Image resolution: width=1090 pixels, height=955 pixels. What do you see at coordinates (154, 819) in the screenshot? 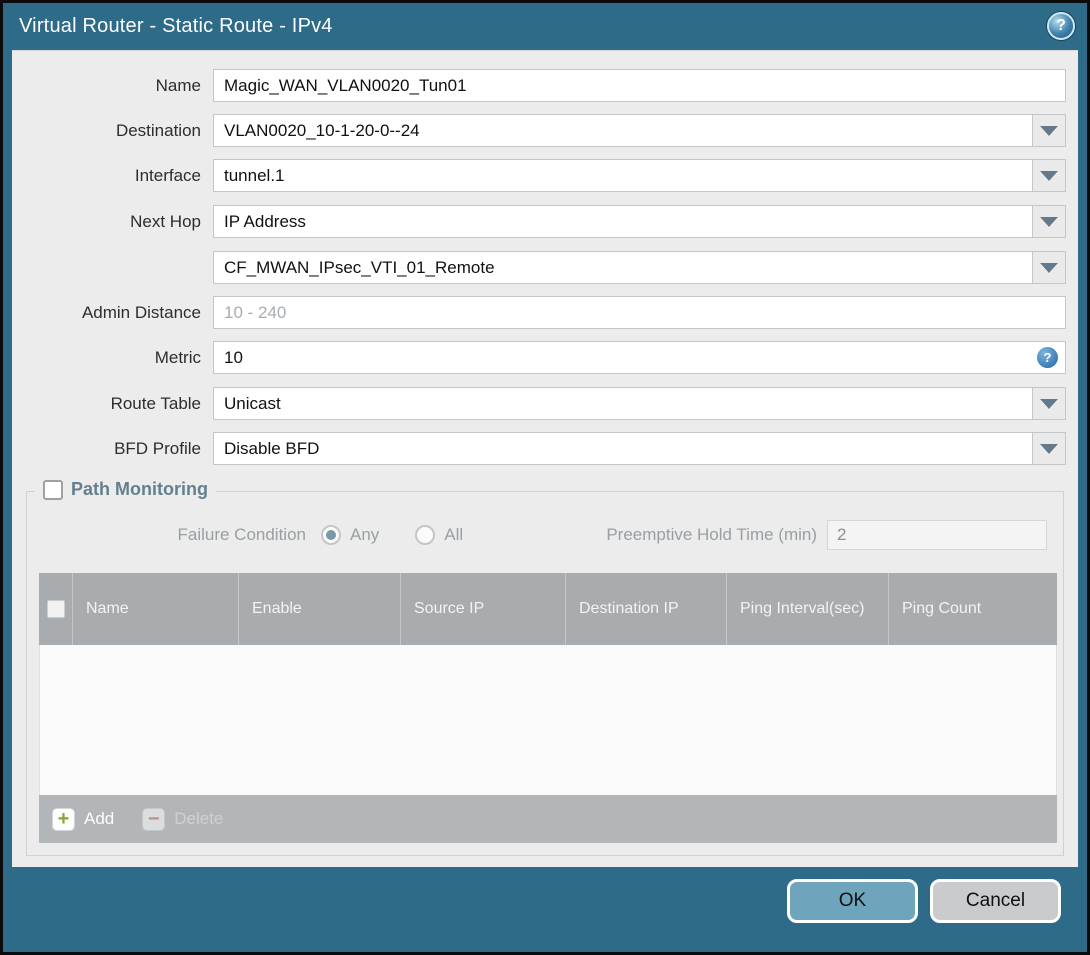
I see `delete-icon: −` at bounding box center [154, 819].